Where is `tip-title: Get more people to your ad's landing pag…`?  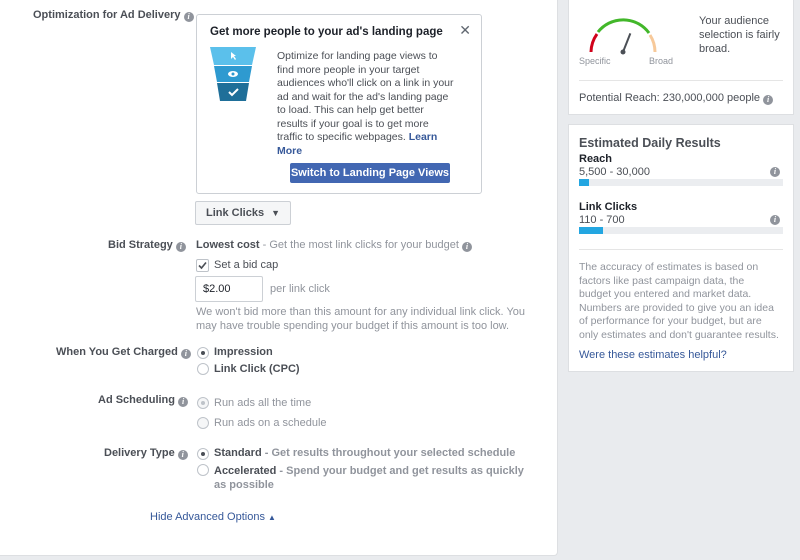
tip-title: Get more people to your ad's landing pag… is located at coordinates (326, 32).